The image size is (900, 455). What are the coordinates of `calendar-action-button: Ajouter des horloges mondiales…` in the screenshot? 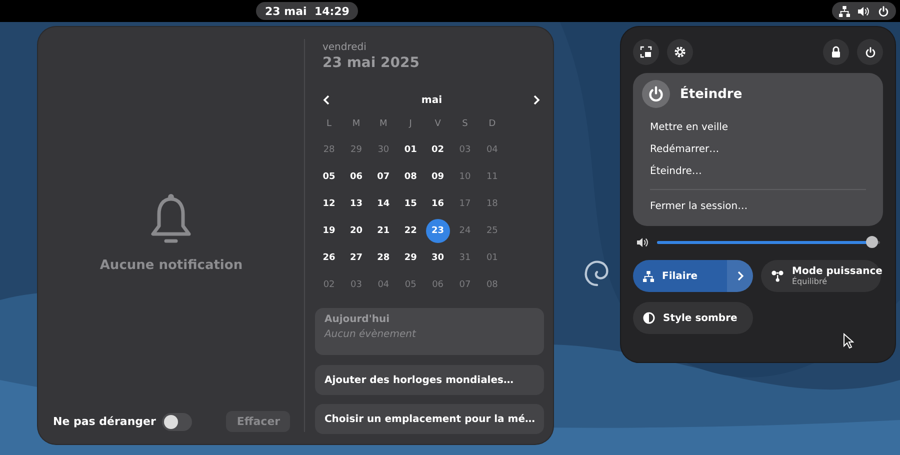 It's located at (429, 380).